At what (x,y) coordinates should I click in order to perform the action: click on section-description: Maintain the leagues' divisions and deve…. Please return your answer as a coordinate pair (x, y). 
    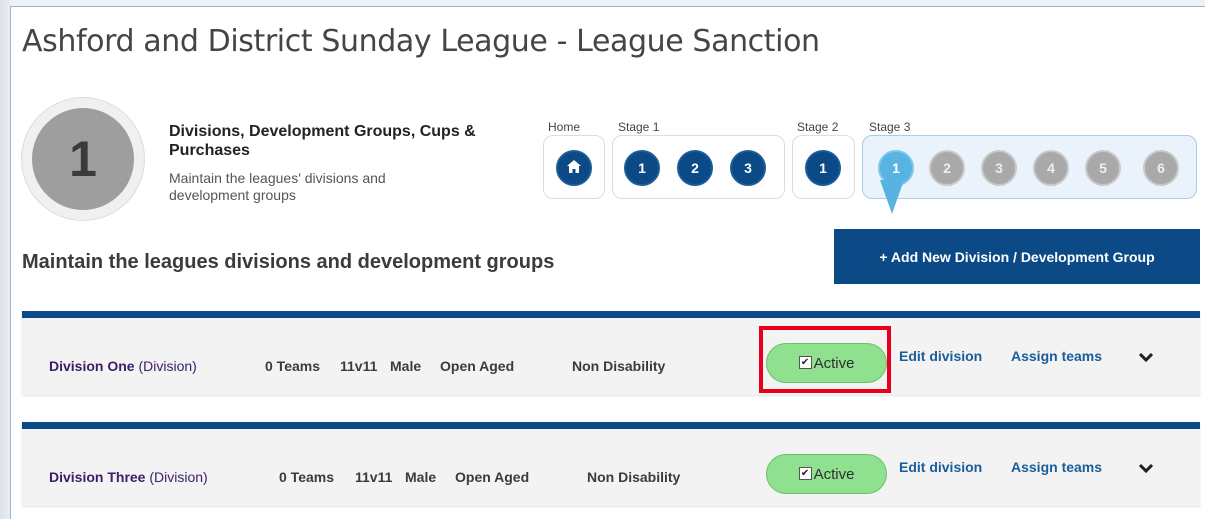
    Looking at the image, I should click on (277, 186).